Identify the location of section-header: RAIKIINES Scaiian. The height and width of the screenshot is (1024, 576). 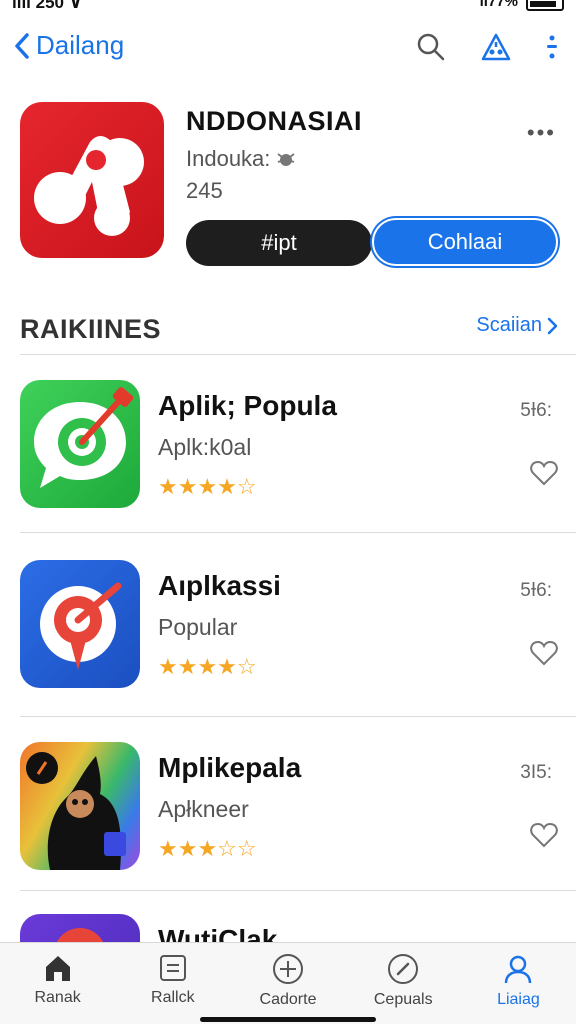
(290, 330).